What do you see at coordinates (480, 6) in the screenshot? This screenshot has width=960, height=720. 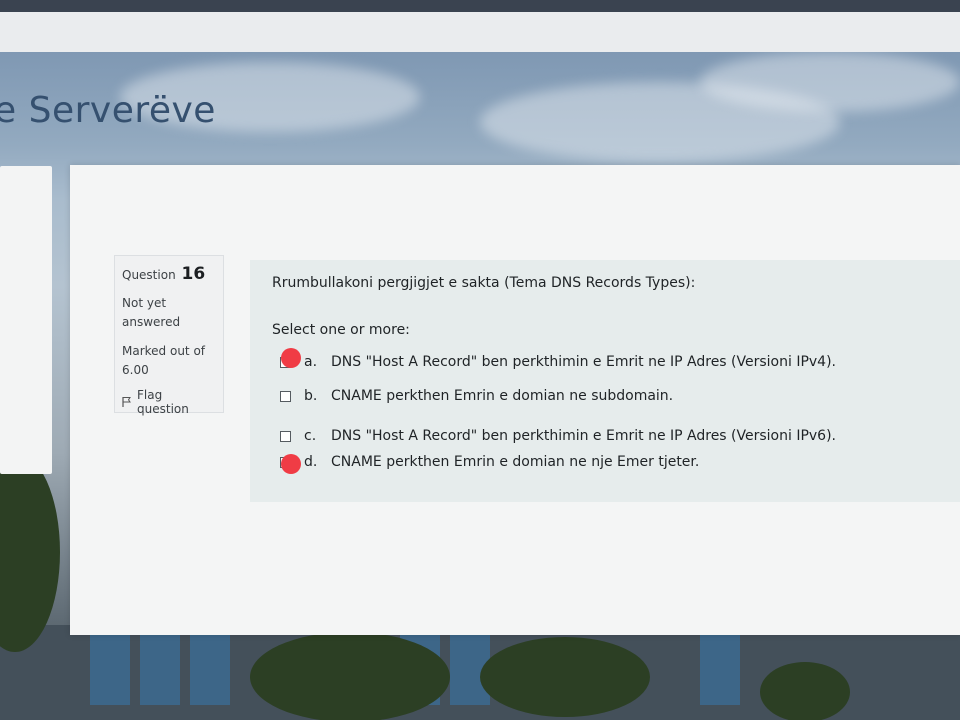 I see `screen-bezel` at bounding box center [480, 6].